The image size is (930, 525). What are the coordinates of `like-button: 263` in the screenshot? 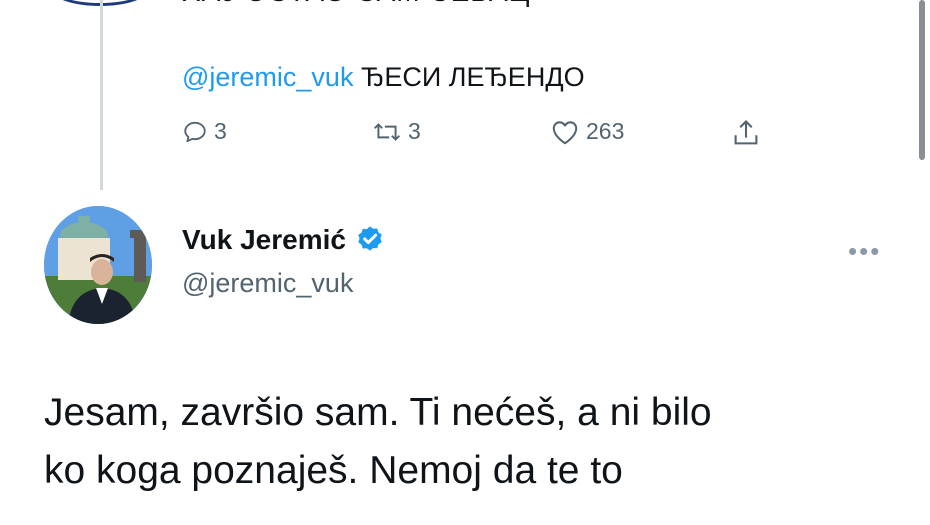 It's located at (587, 131).